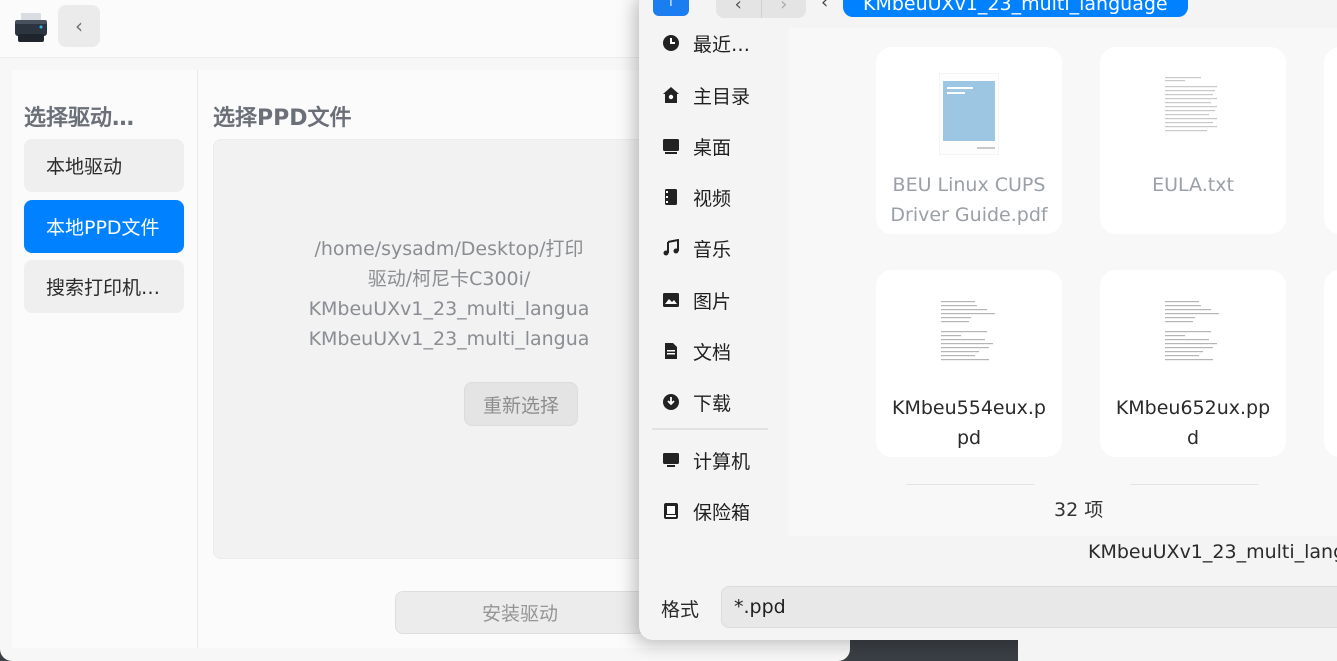 This screenshot has height=661, width=1337. What do you see at coordinates (969, 215) in the screenshot?
I see `file-name-line: Driver Guide.pdf` at bounding box center [969, 215].